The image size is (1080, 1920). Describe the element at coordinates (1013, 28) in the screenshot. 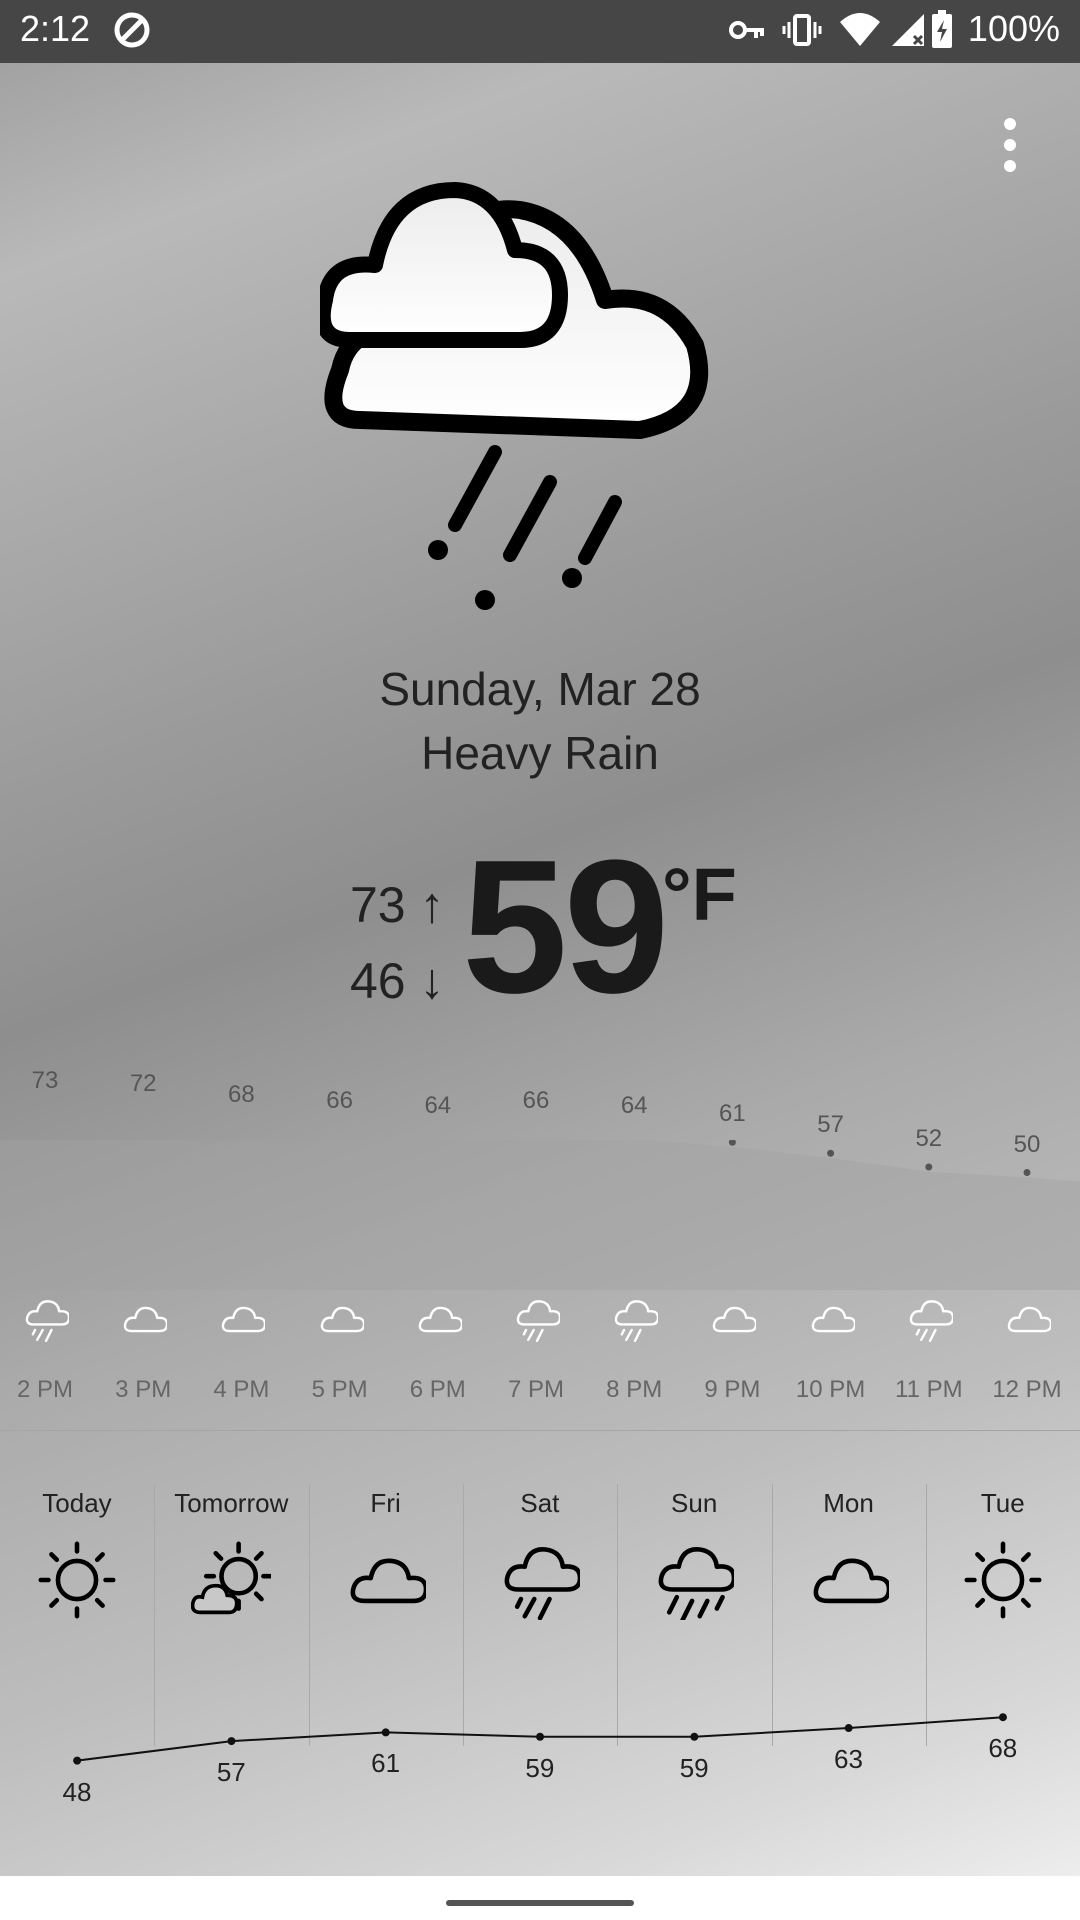

I see `battery-percentage: 100%` at that location.